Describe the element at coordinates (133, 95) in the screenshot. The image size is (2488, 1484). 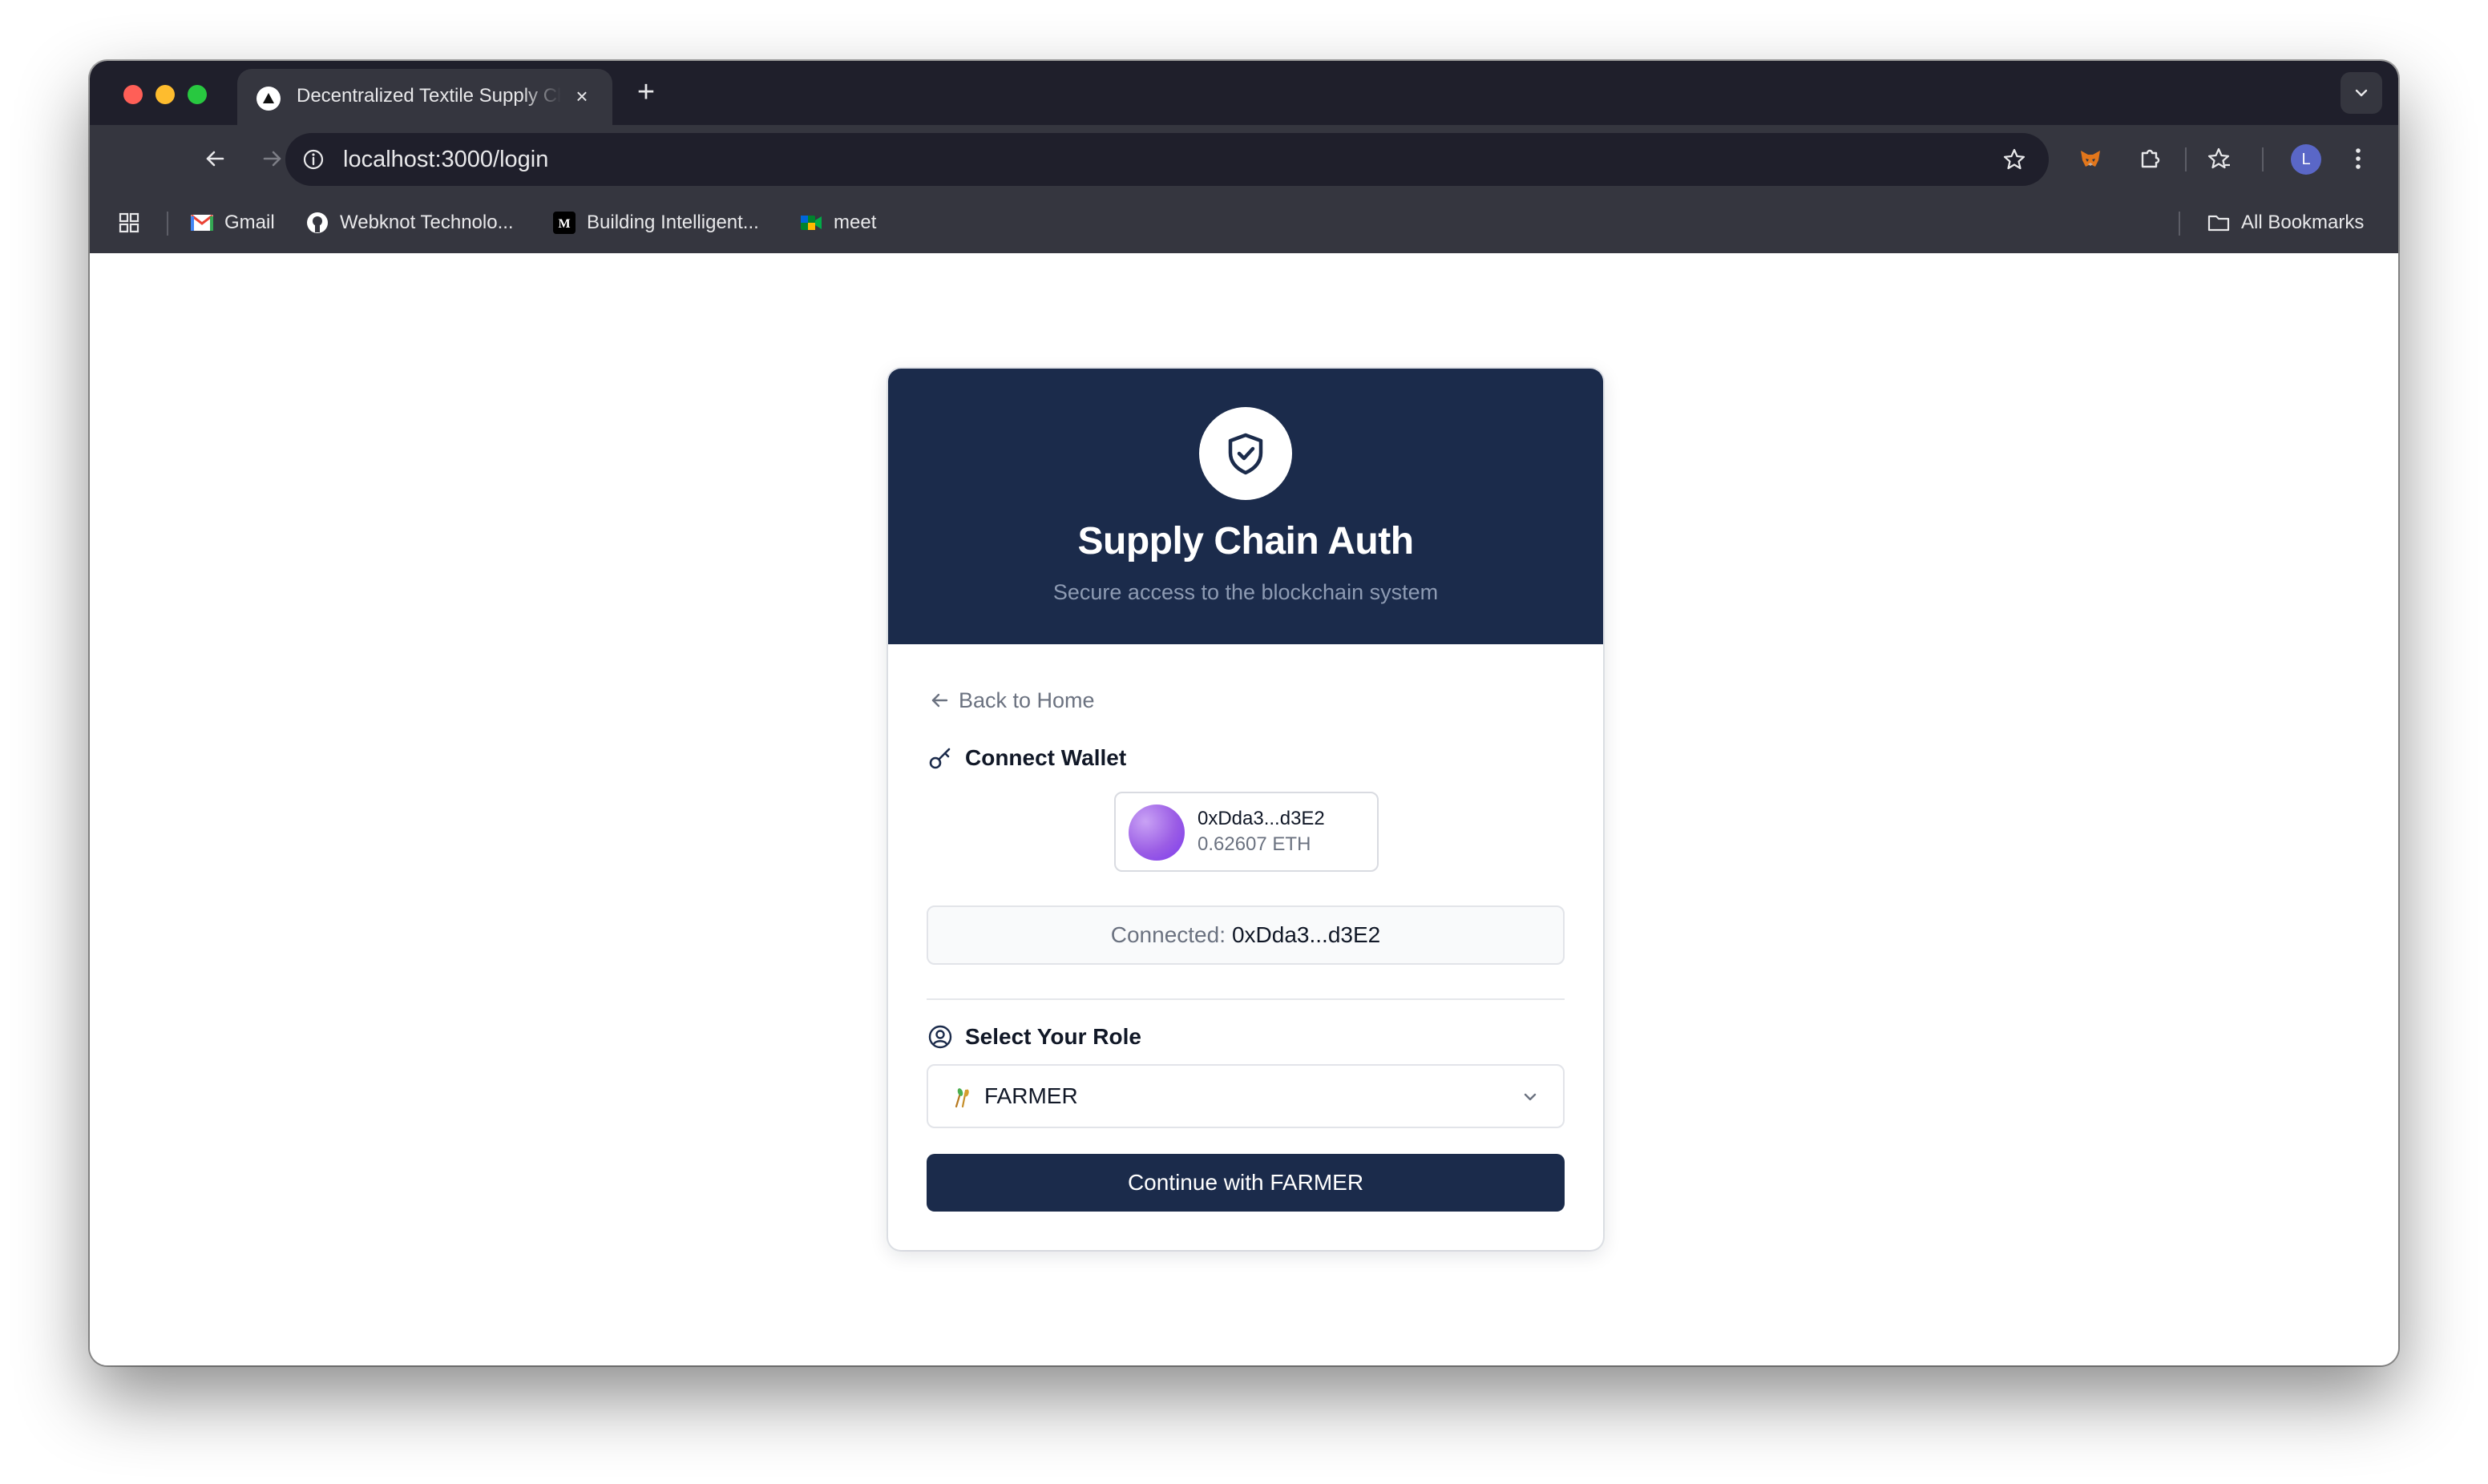
I see `close-window-button` at that location.